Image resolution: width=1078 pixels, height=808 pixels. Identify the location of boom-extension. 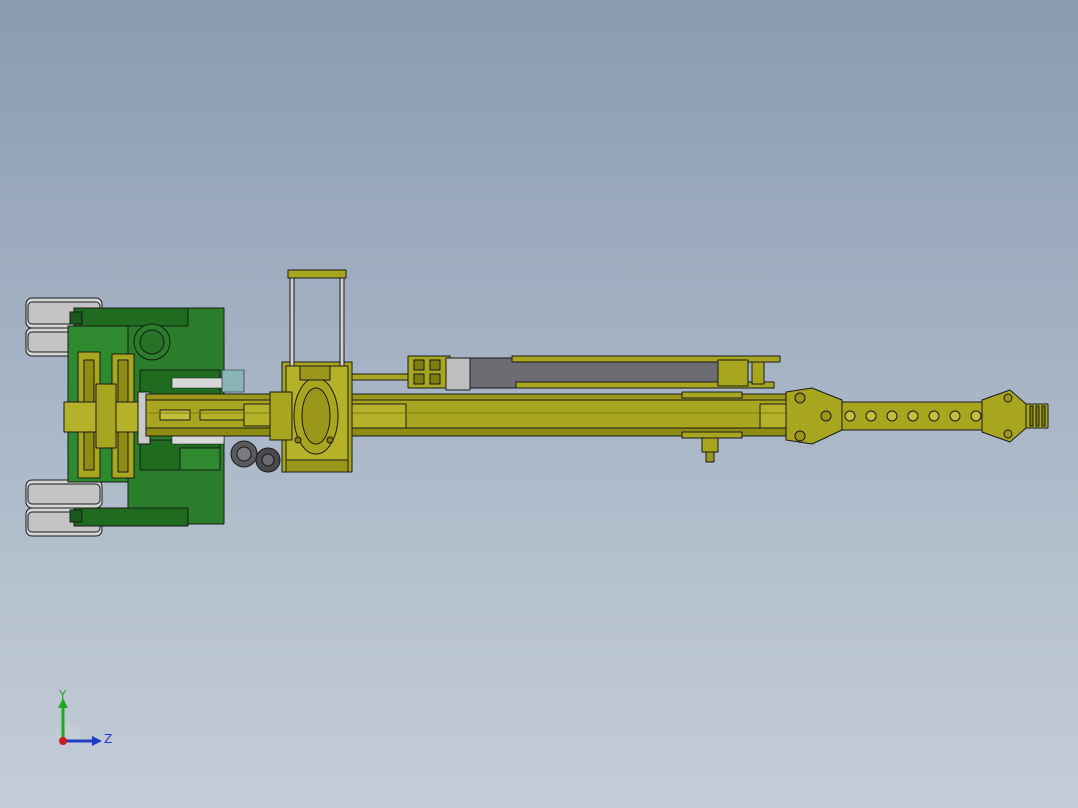
(917, 416).